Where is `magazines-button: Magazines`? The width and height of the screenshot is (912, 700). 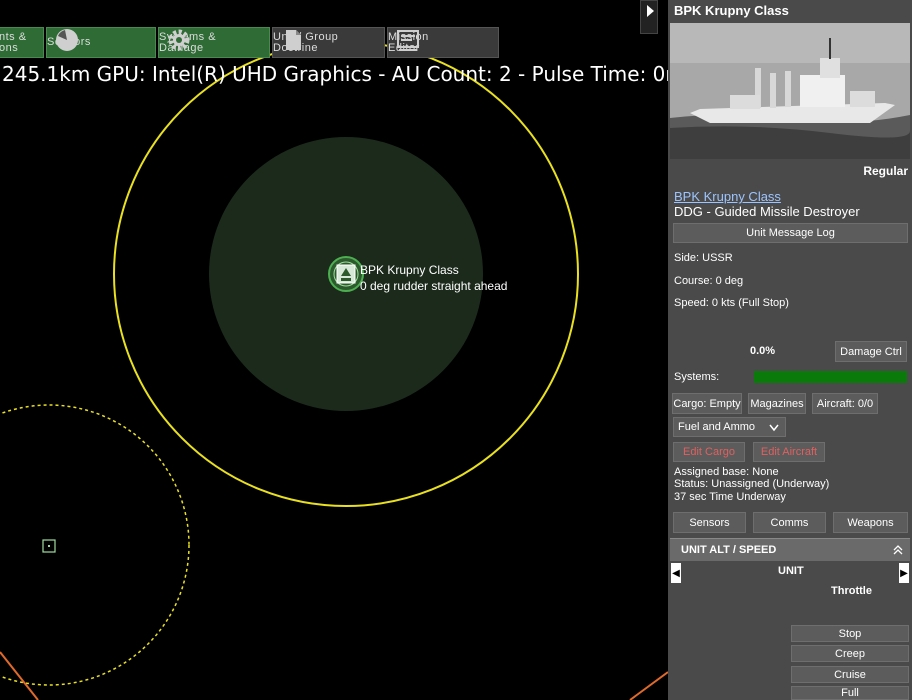 magazines-button: Magazines is located at coordinates (777, 403).